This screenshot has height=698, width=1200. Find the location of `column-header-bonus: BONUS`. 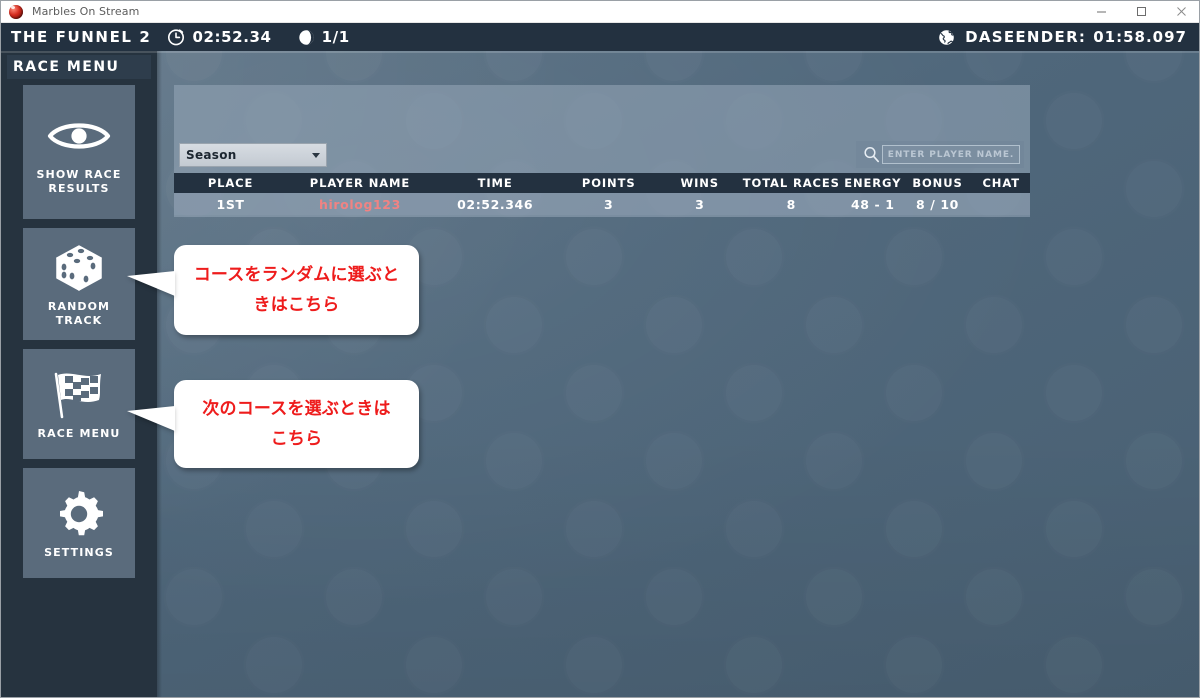

column-header-bonus: BONUS is located at coordinates (937, 183).